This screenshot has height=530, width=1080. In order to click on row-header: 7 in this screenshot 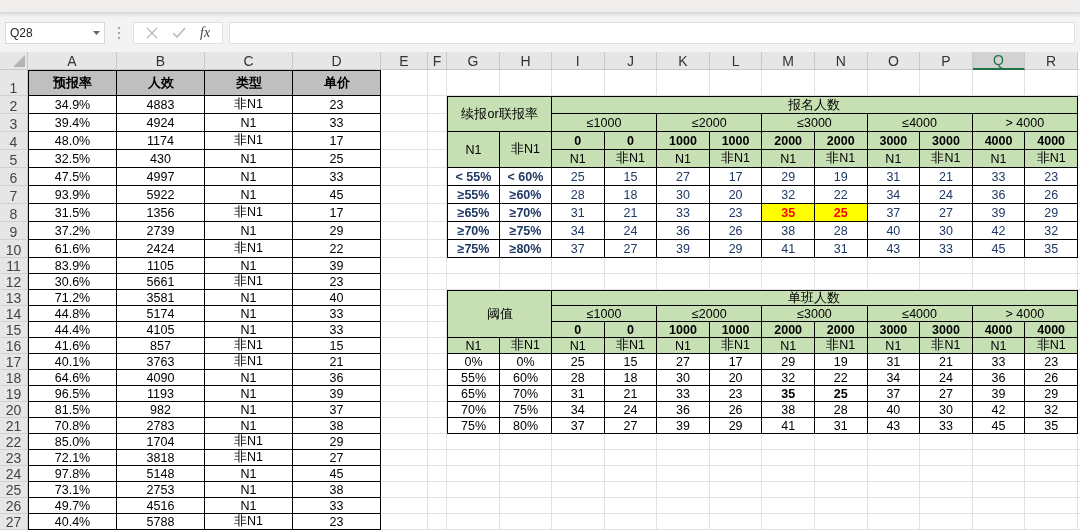, I will do `click(14, 195)`.